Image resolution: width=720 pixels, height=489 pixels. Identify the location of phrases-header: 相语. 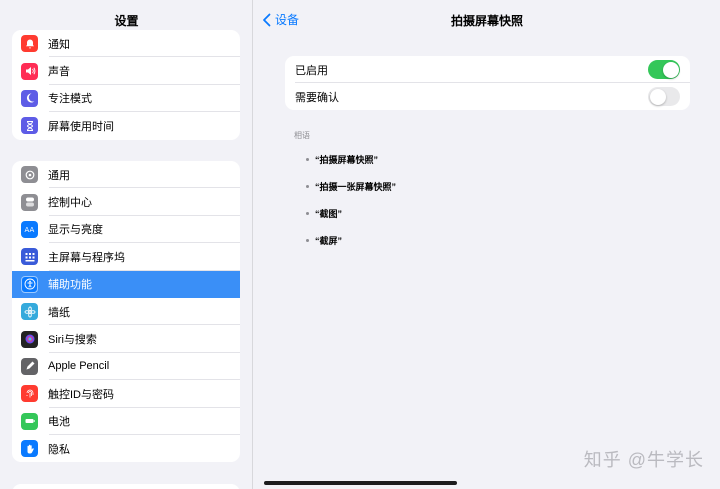
(302, 135).